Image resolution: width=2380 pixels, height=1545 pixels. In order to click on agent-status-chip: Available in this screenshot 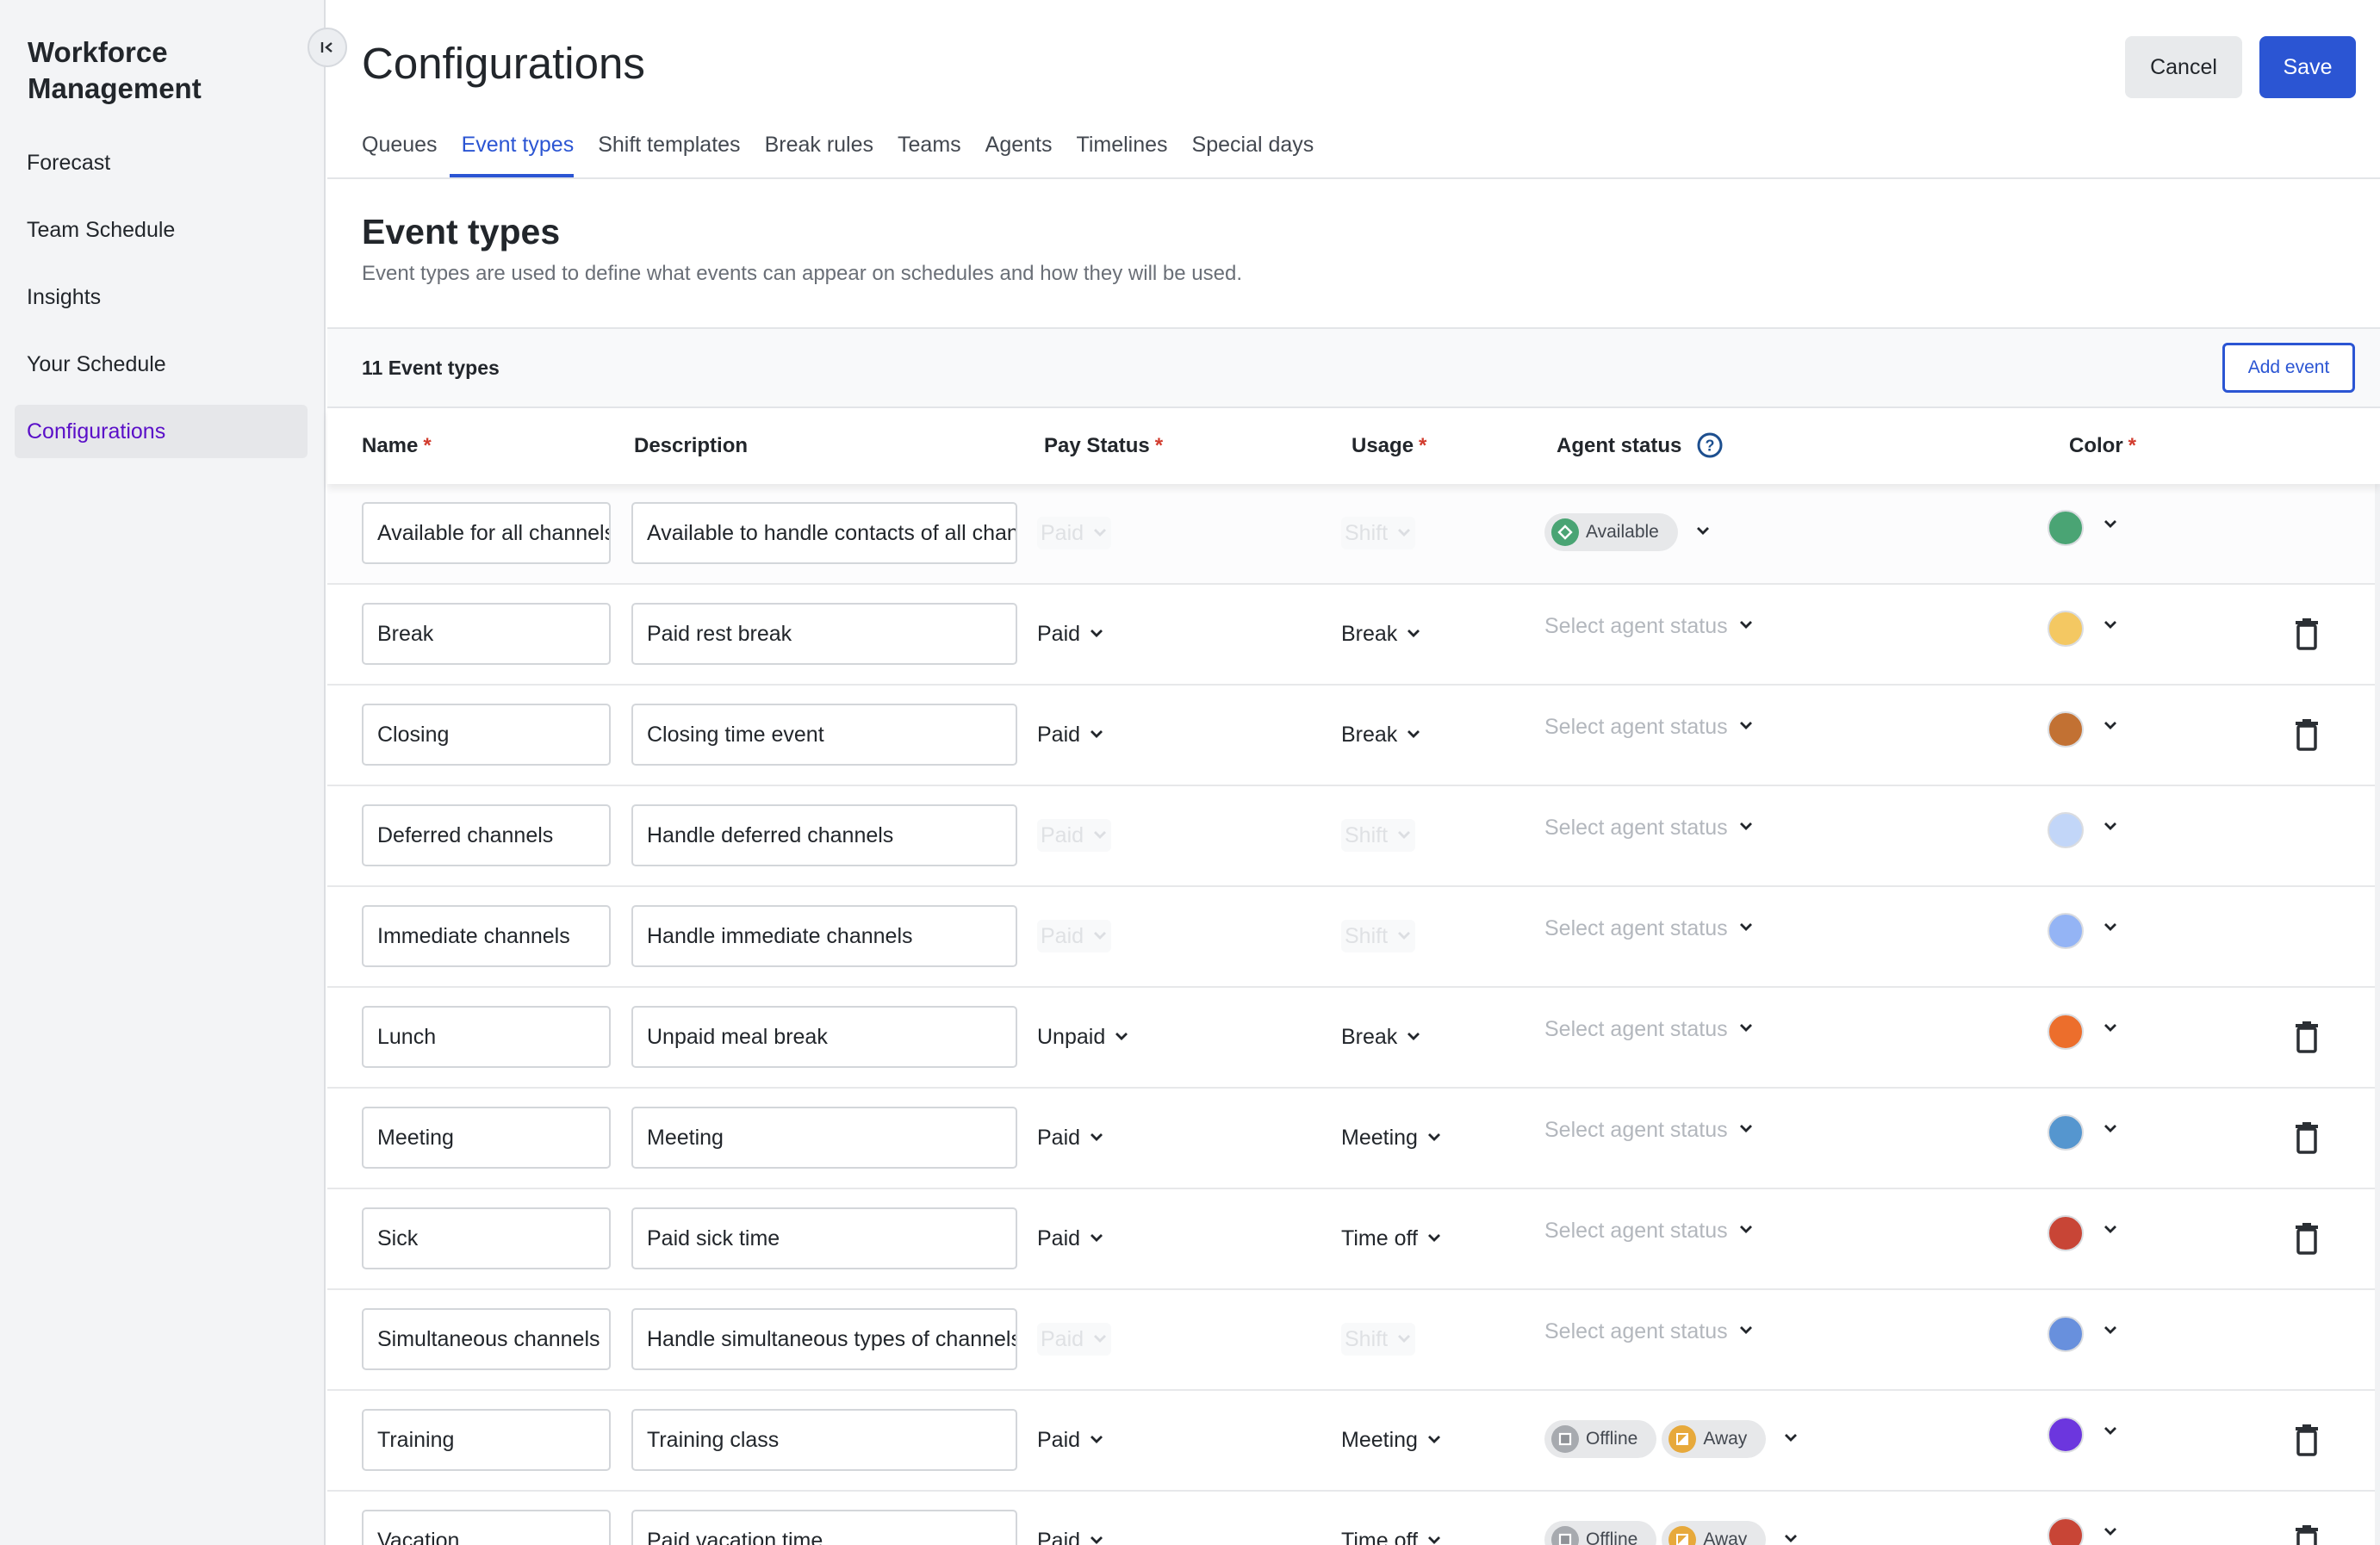, I will do `click(1611, 532)`.